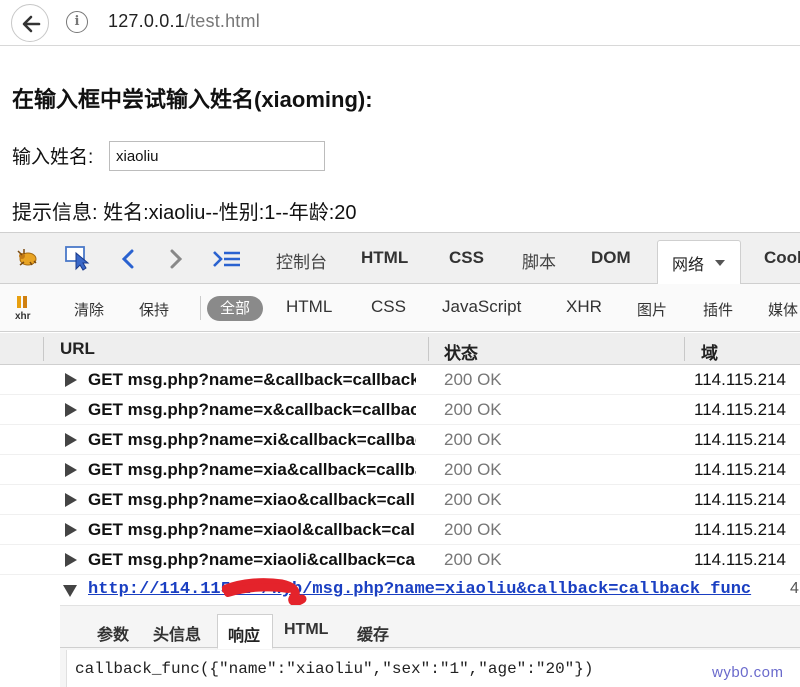 The height and width of the screenshot is (687, 800). What do you see at coordinates (373, 633) in the screenshot?
I see `tab-cache: 缓存` at bounding box center [373, 633].